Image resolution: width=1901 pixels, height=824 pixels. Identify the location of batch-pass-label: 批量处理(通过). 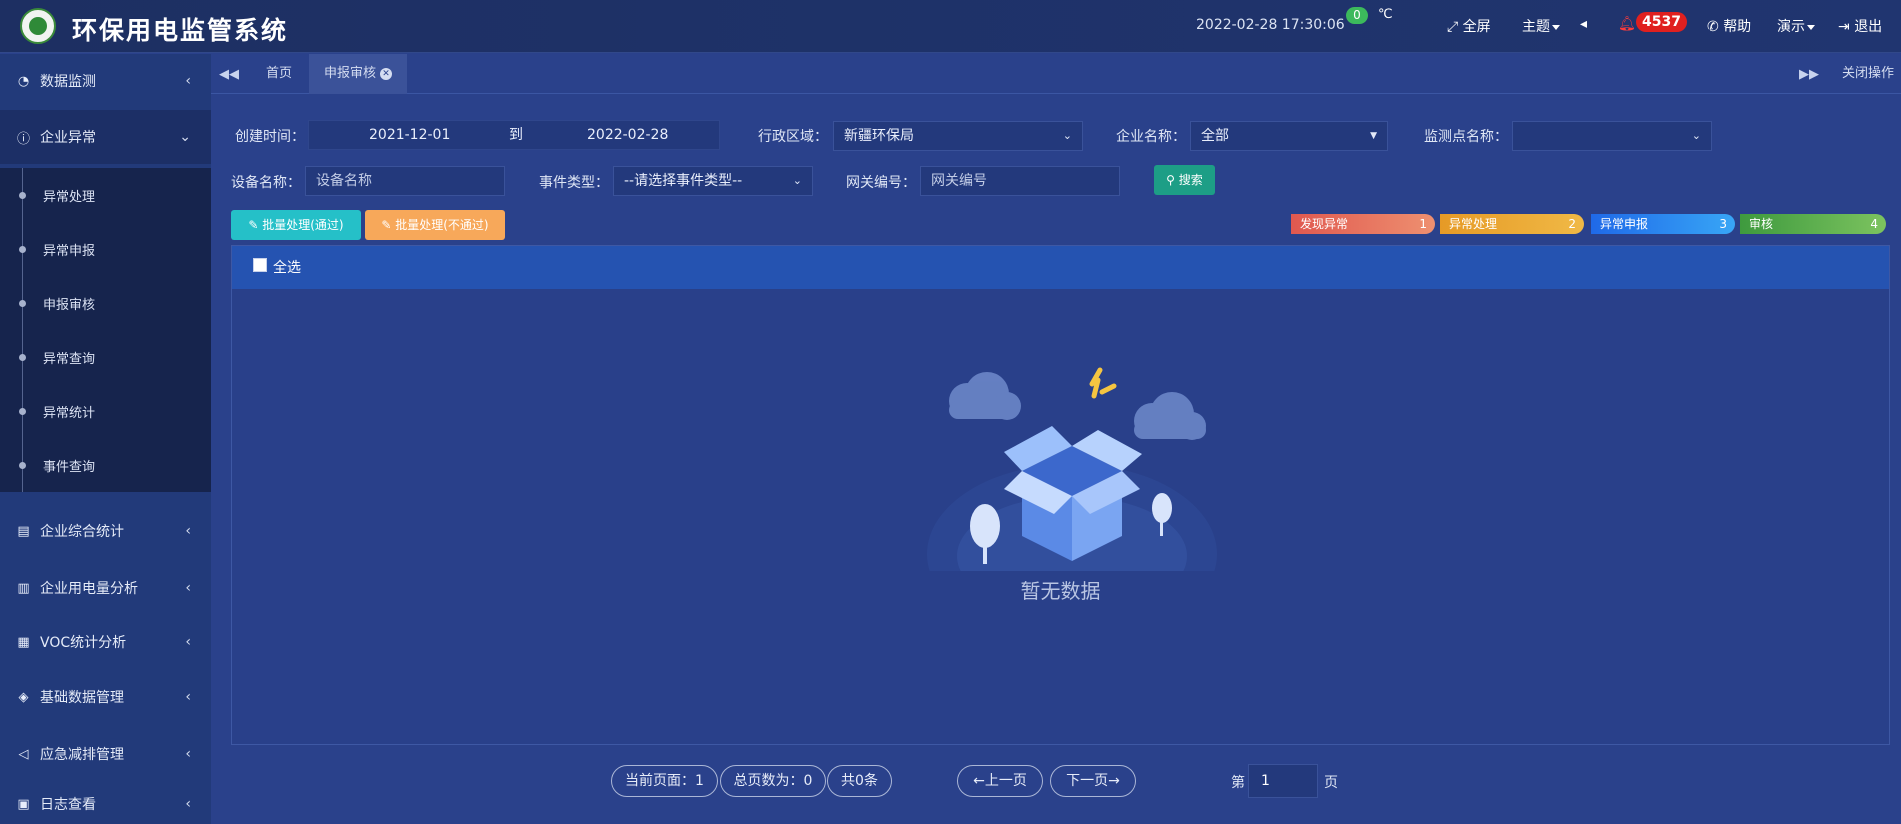
(303, 225).